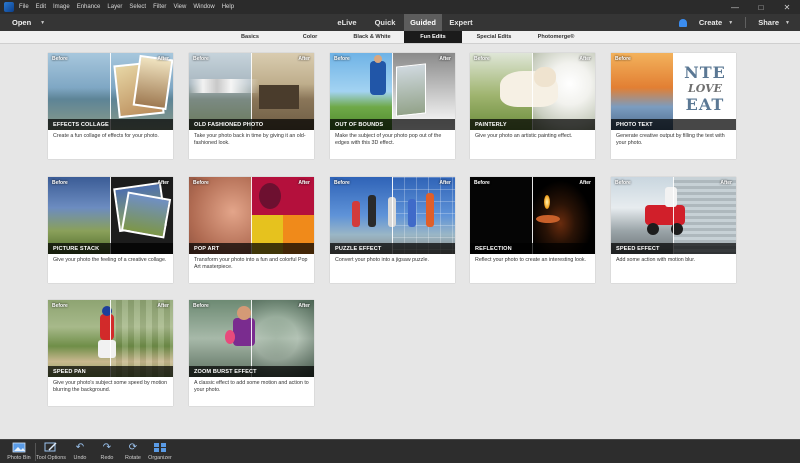  I want to click on picture-stack-thumb: Before After PICTURE STACK, so click(110, 215).